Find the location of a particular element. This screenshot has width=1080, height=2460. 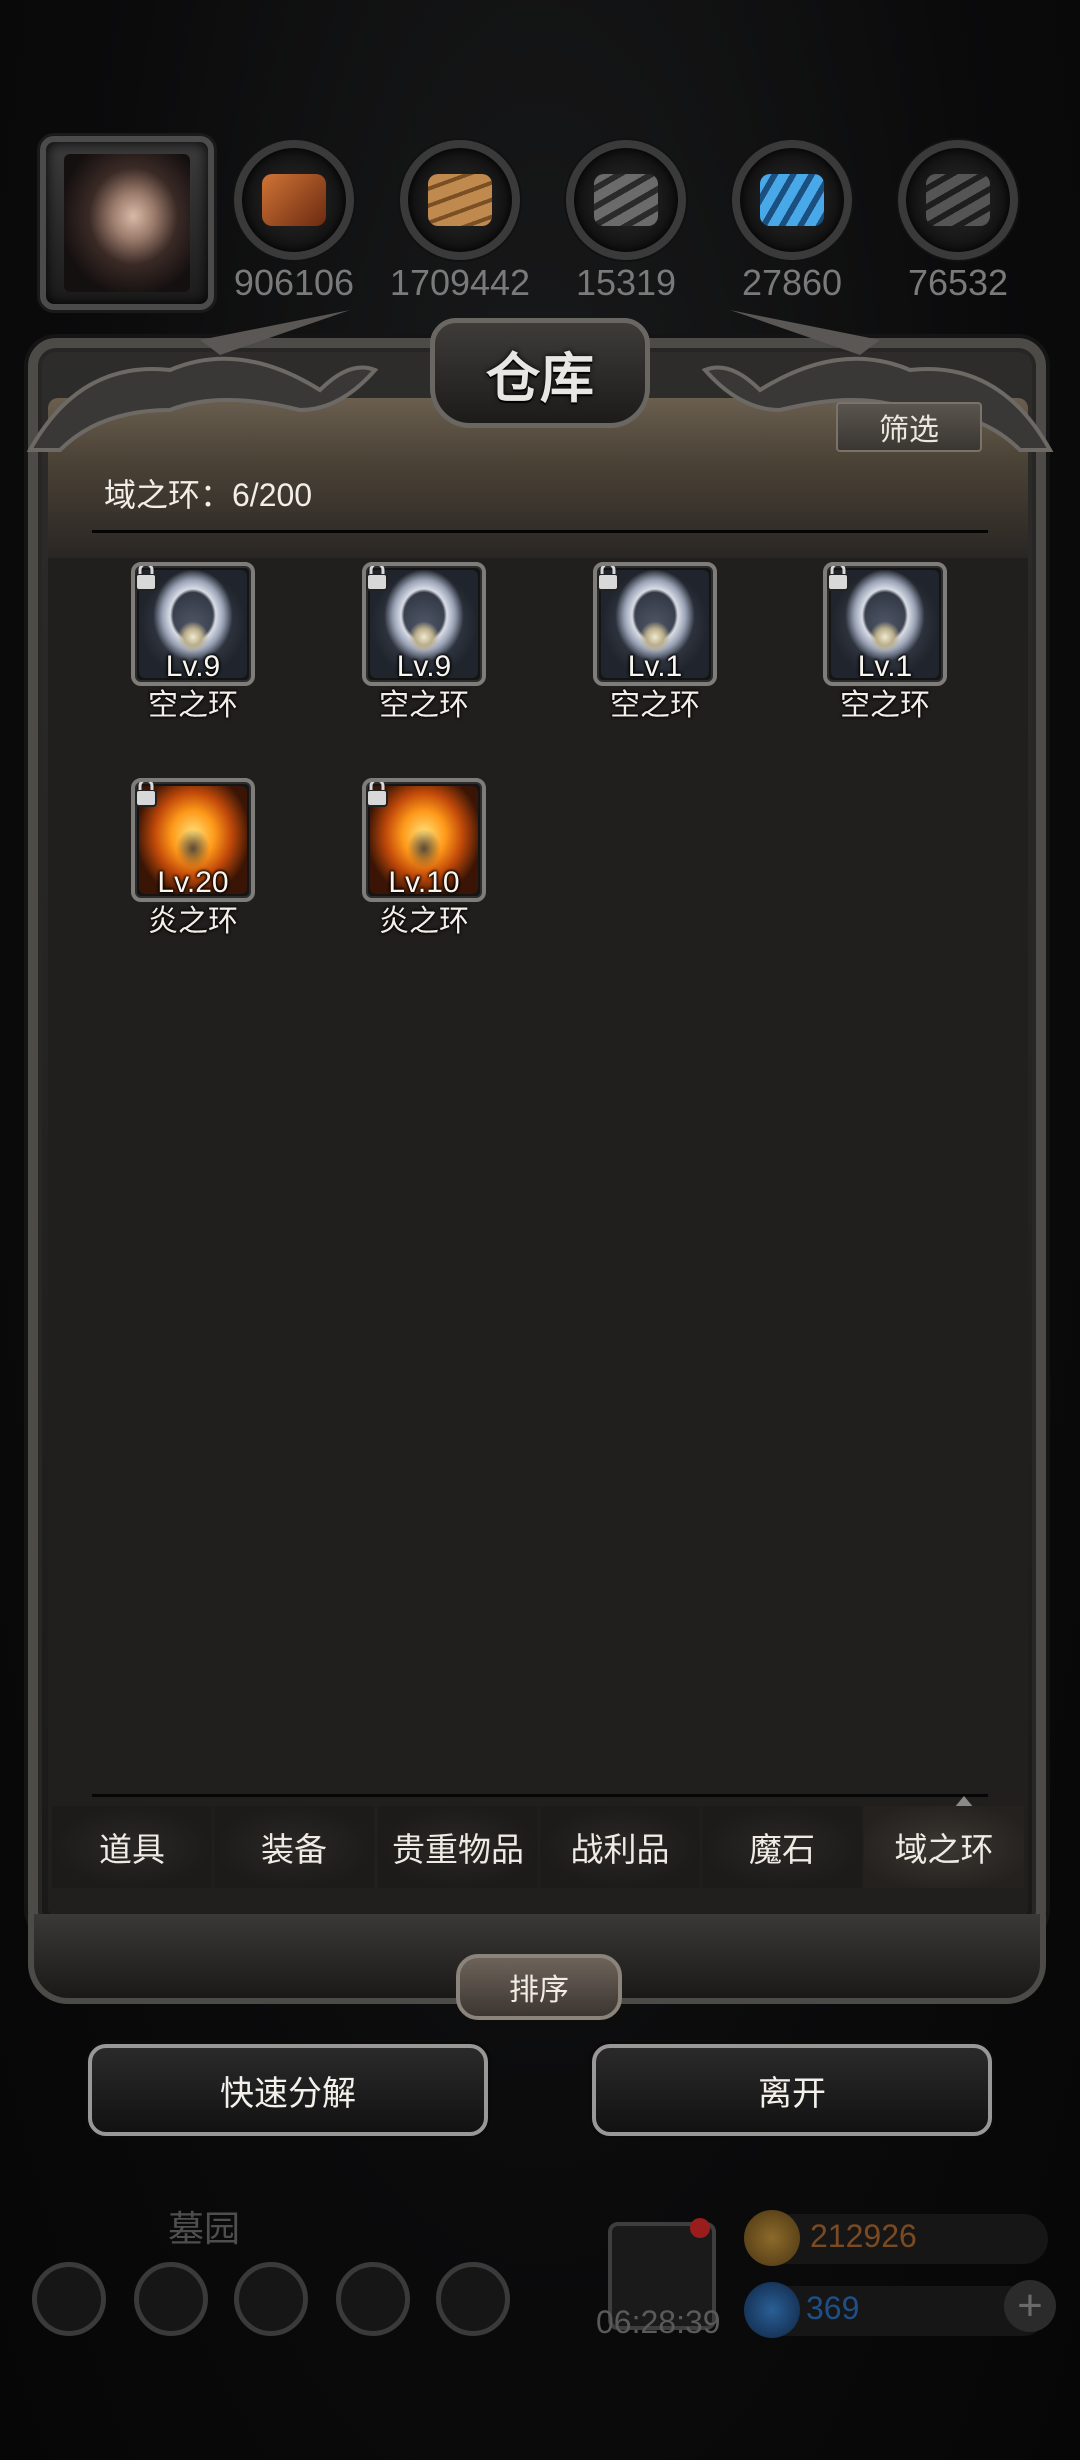

item-level: Lv.20 is located at coordinates (193, 882).